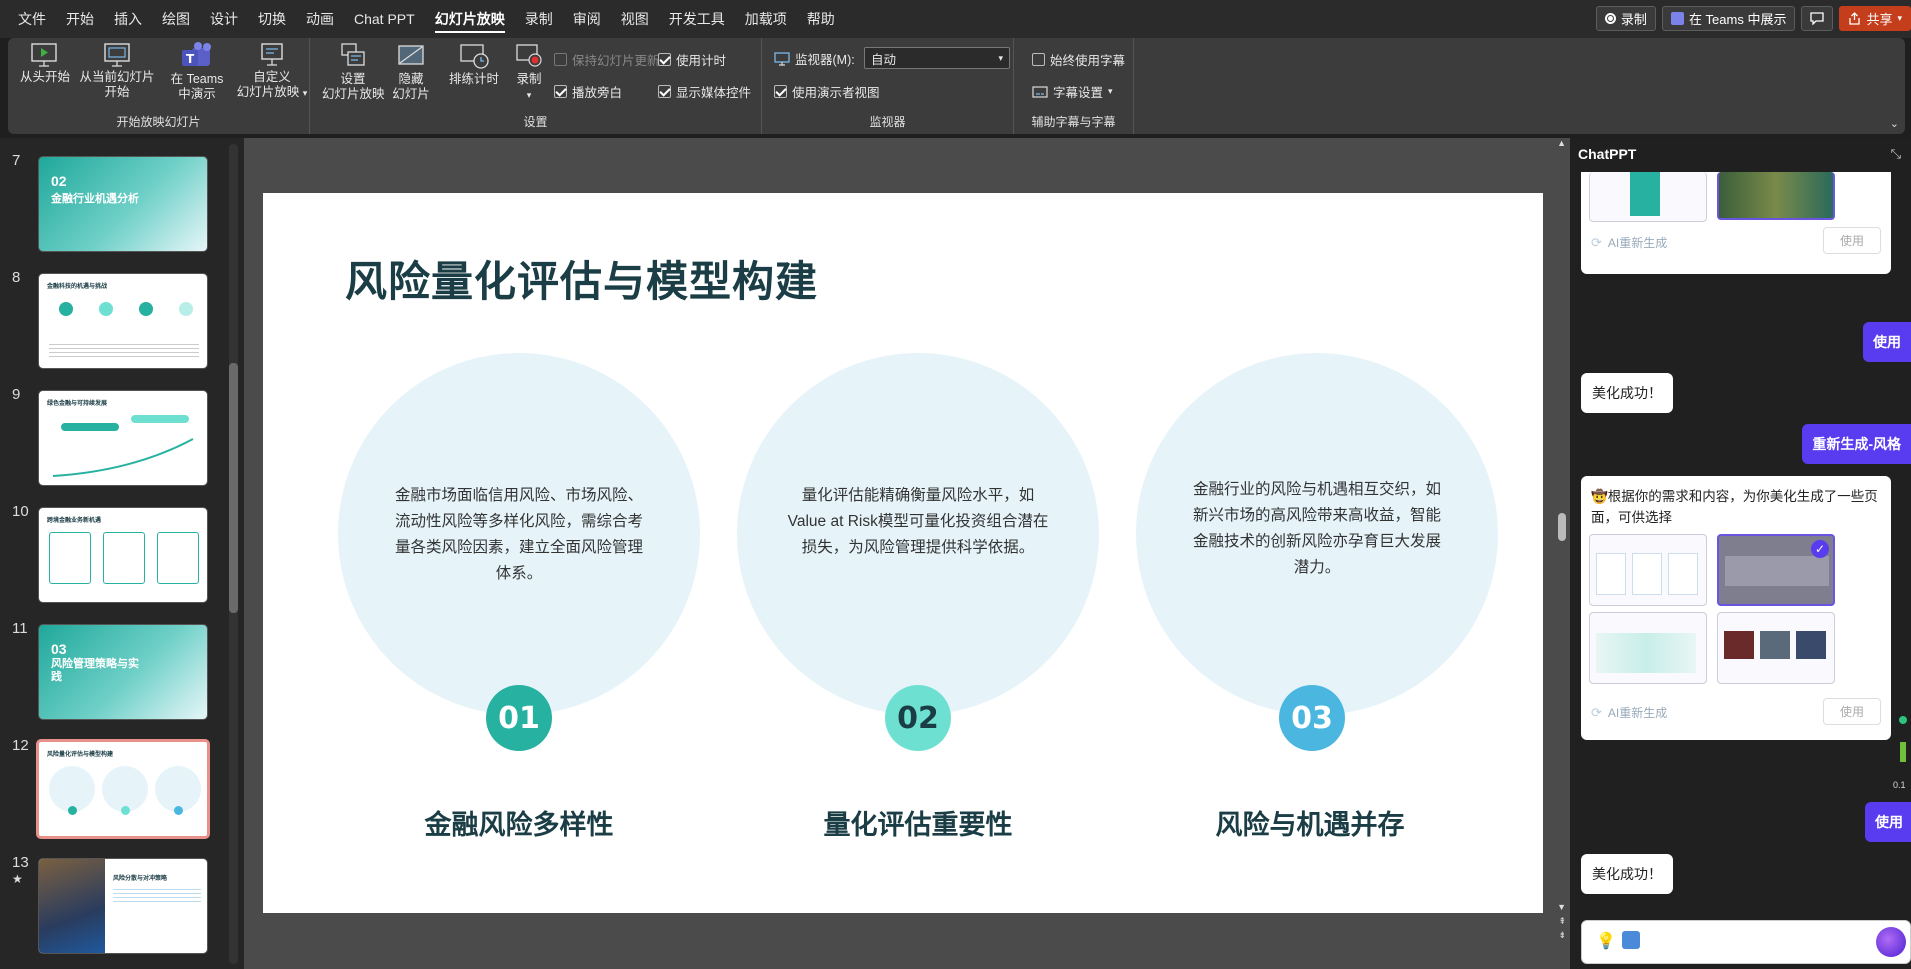 The image size is (1911, 969). What do you see at coordinates (766, 19) in the screenshot?
I see `menu-addins: 加载项` at bounding box center [766, 19].